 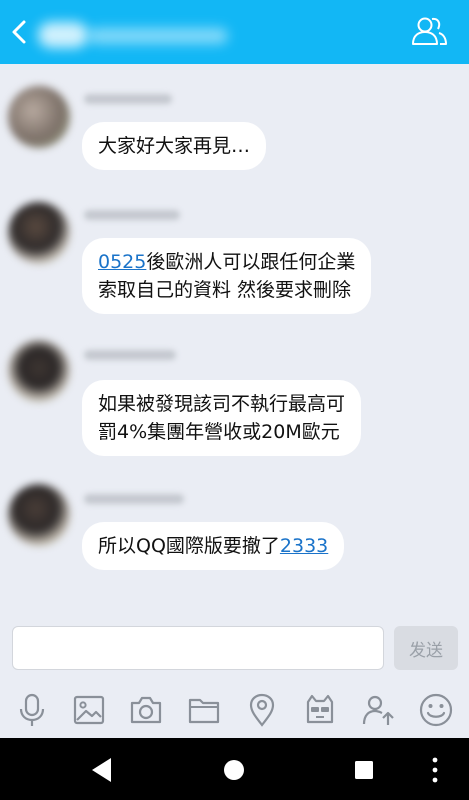 I want to click on message-text: 所以QQ國際版要撤了, so click(x=189, y=546).